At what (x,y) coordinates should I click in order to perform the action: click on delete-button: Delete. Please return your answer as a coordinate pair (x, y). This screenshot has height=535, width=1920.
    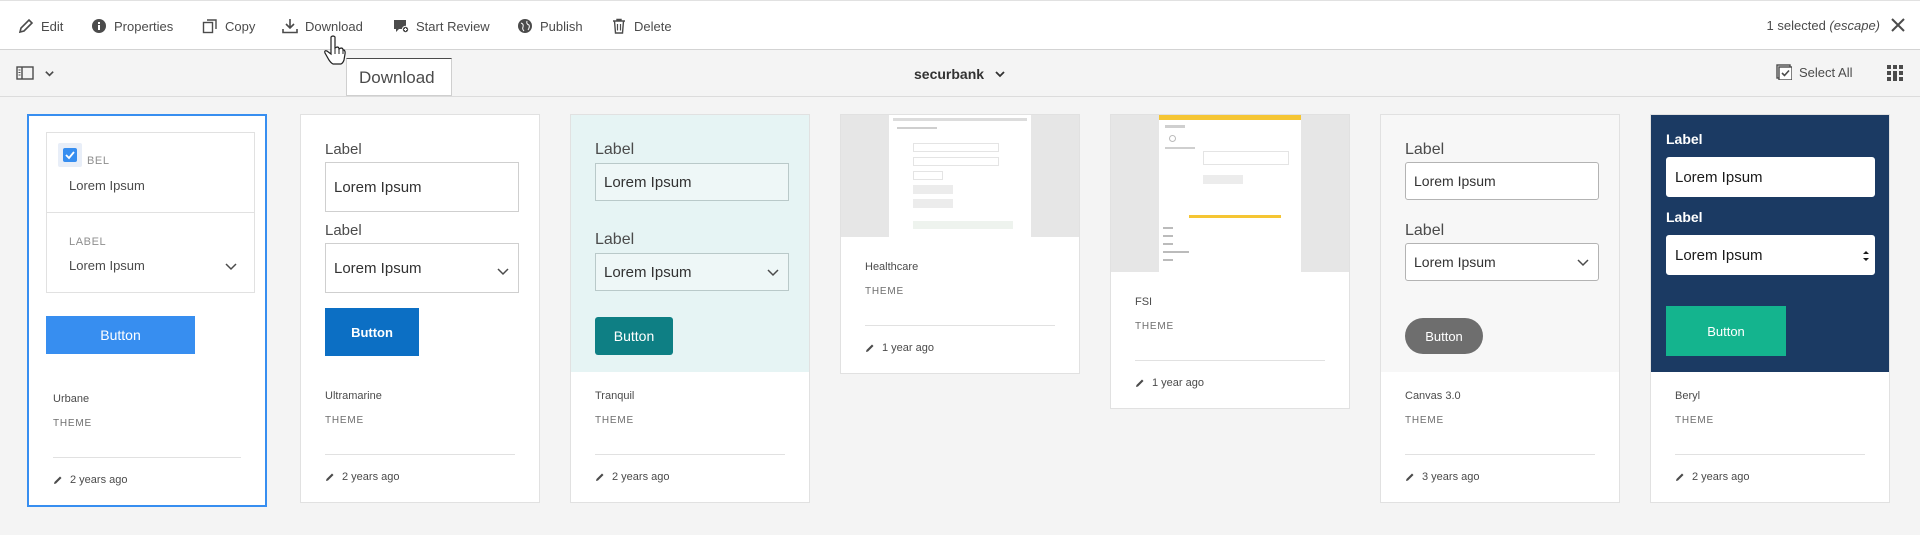
    Looking at the image, I should click on (641, 26).